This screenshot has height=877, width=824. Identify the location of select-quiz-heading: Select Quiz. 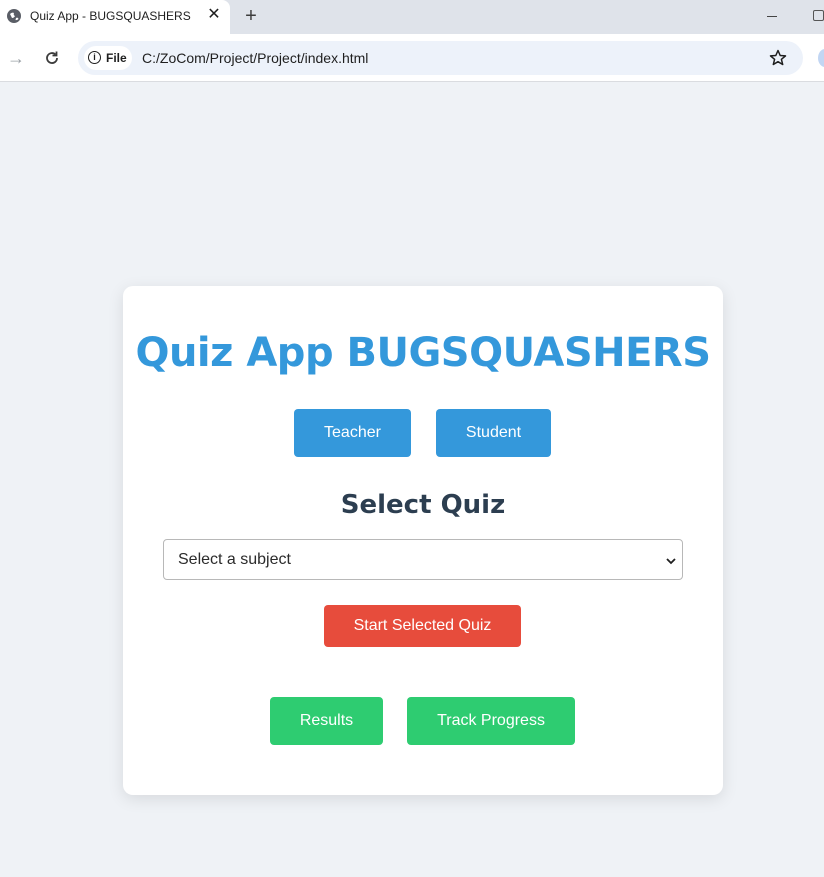
(423, 505).